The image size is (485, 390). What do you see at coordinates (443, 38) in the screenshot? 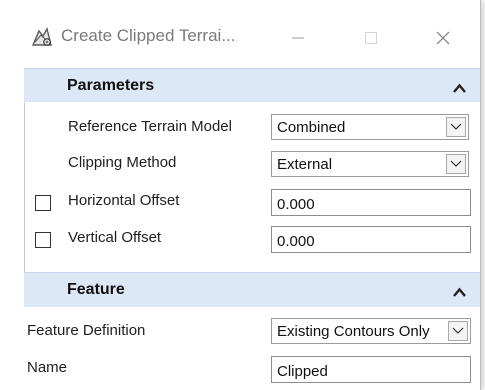
I see `close-icon` at bounding box center [443, 38].